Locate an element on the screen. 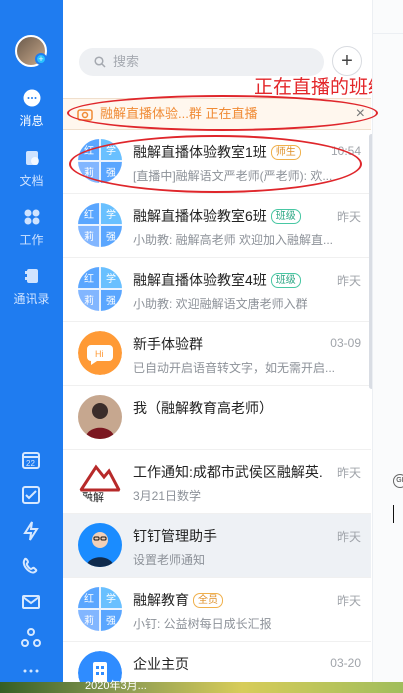  divider is located at coordinates (388, 33).